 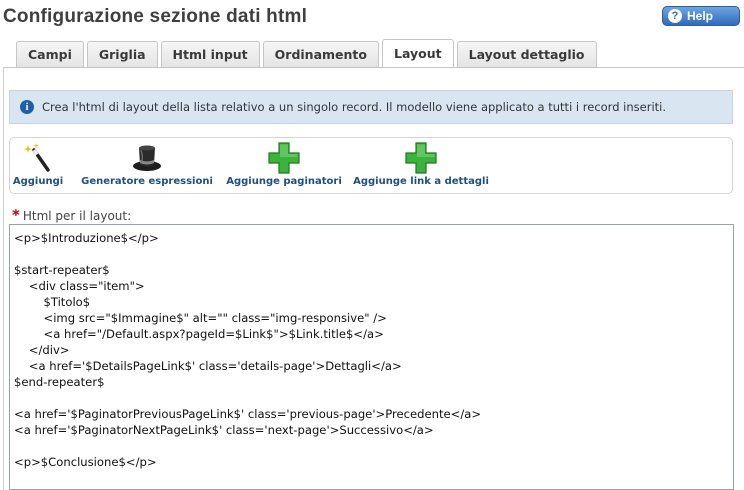 I want to click on html-layout-label: * Html per il layout:, so click(x=71, y=215).